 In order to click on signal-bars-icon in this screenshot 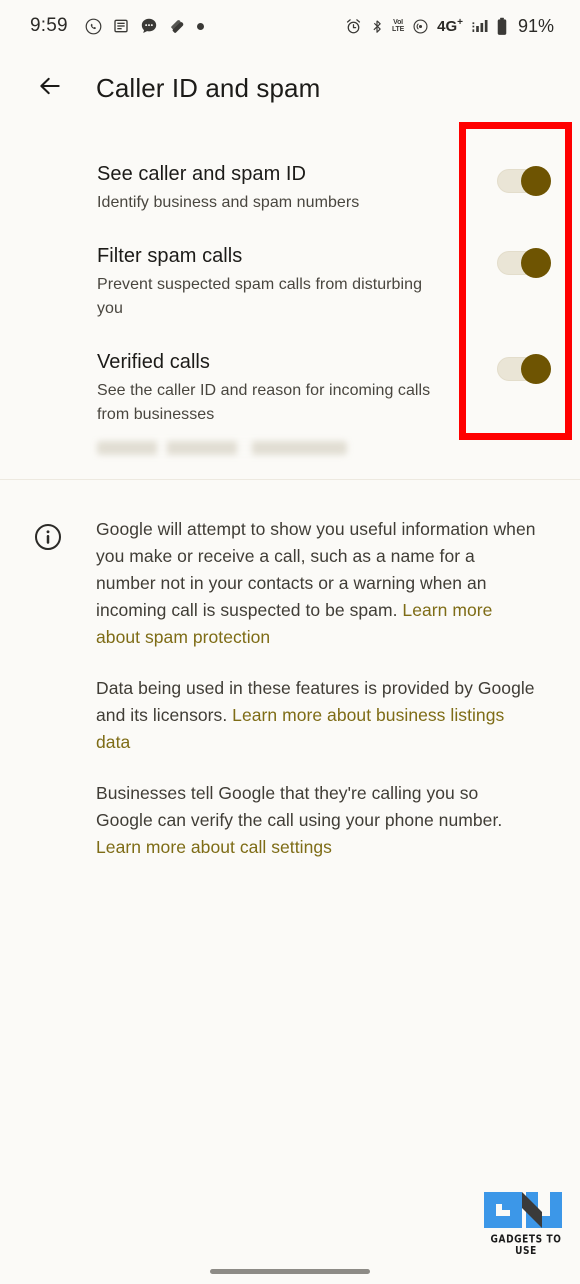, I will do `click(479, 26)`.